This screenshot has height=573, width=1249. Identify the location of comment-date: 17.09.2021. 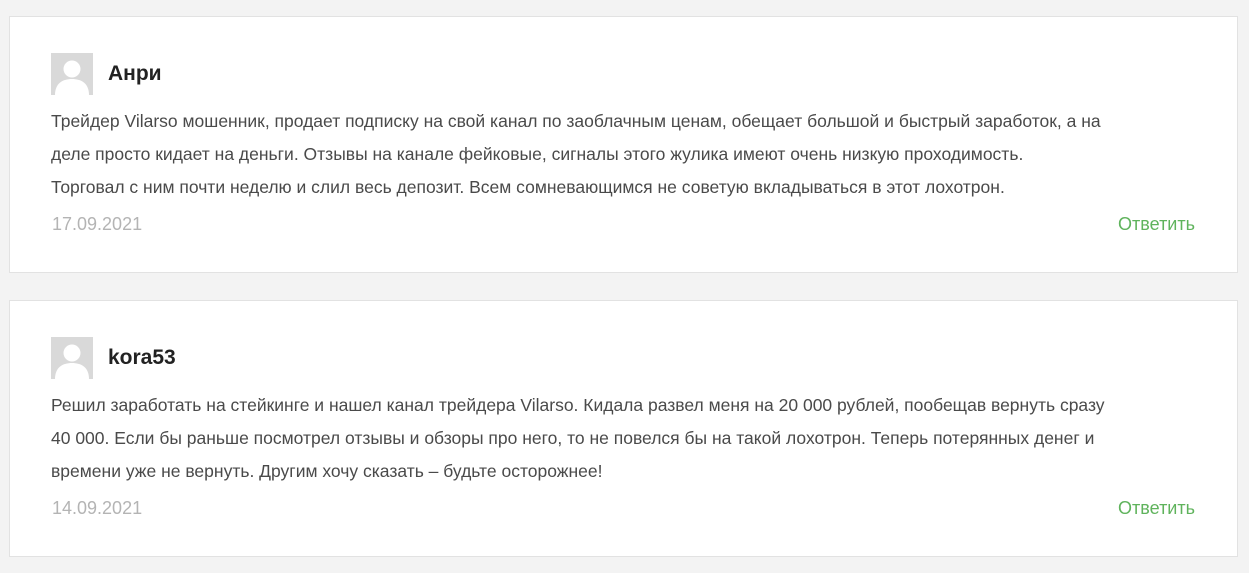
(97, 224).